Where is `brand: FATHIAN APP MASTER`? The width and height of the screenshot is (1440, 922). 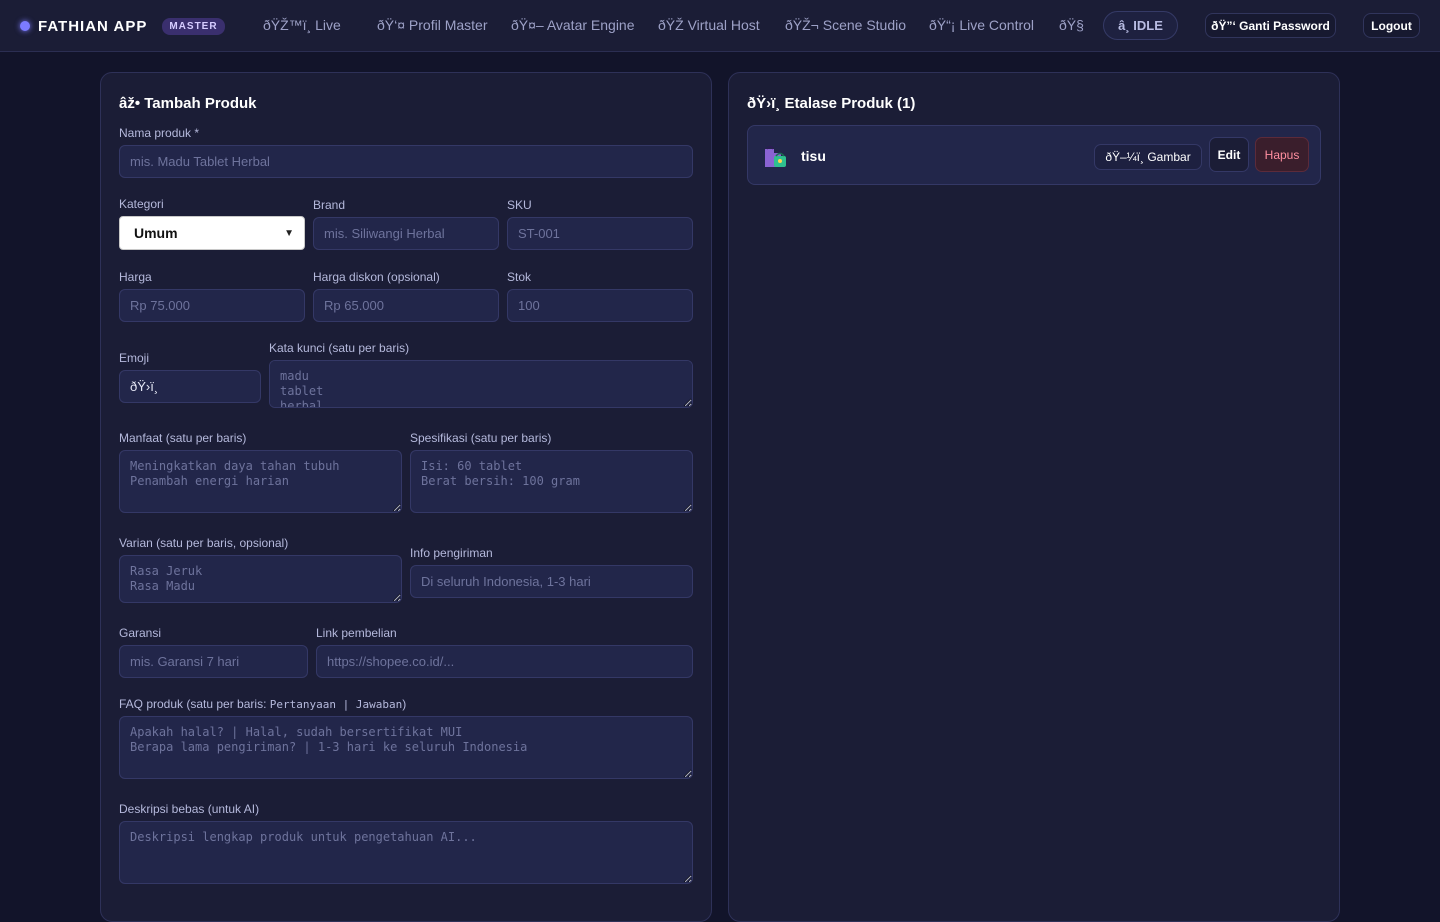 brand: FATHIAN APP MASTER is located at coordinates (122, 26).